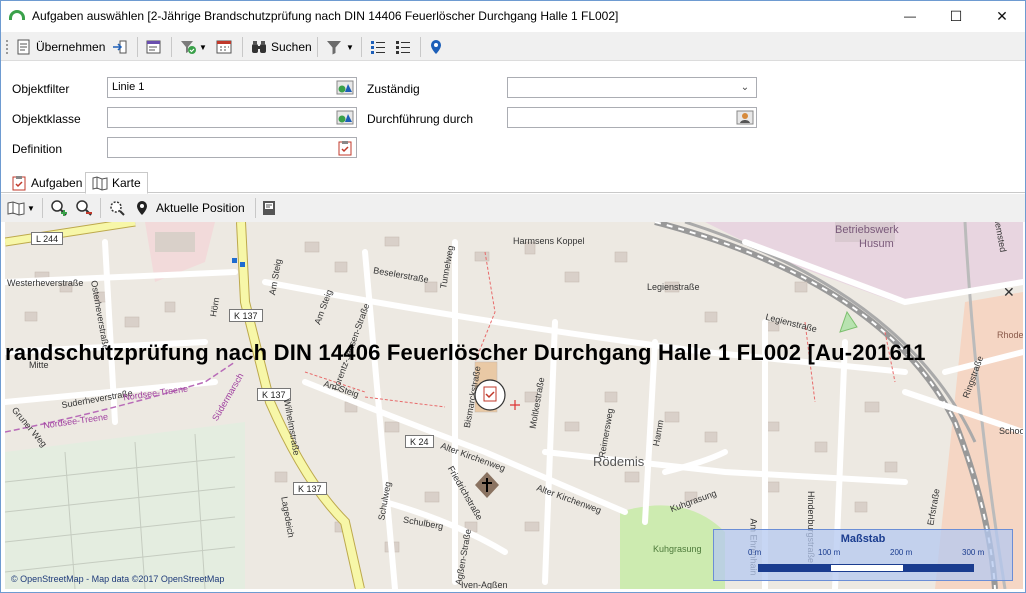 This screenshot has height=593, width=1026. I want to click on filter-check-button: ▼, so click(193, 47).